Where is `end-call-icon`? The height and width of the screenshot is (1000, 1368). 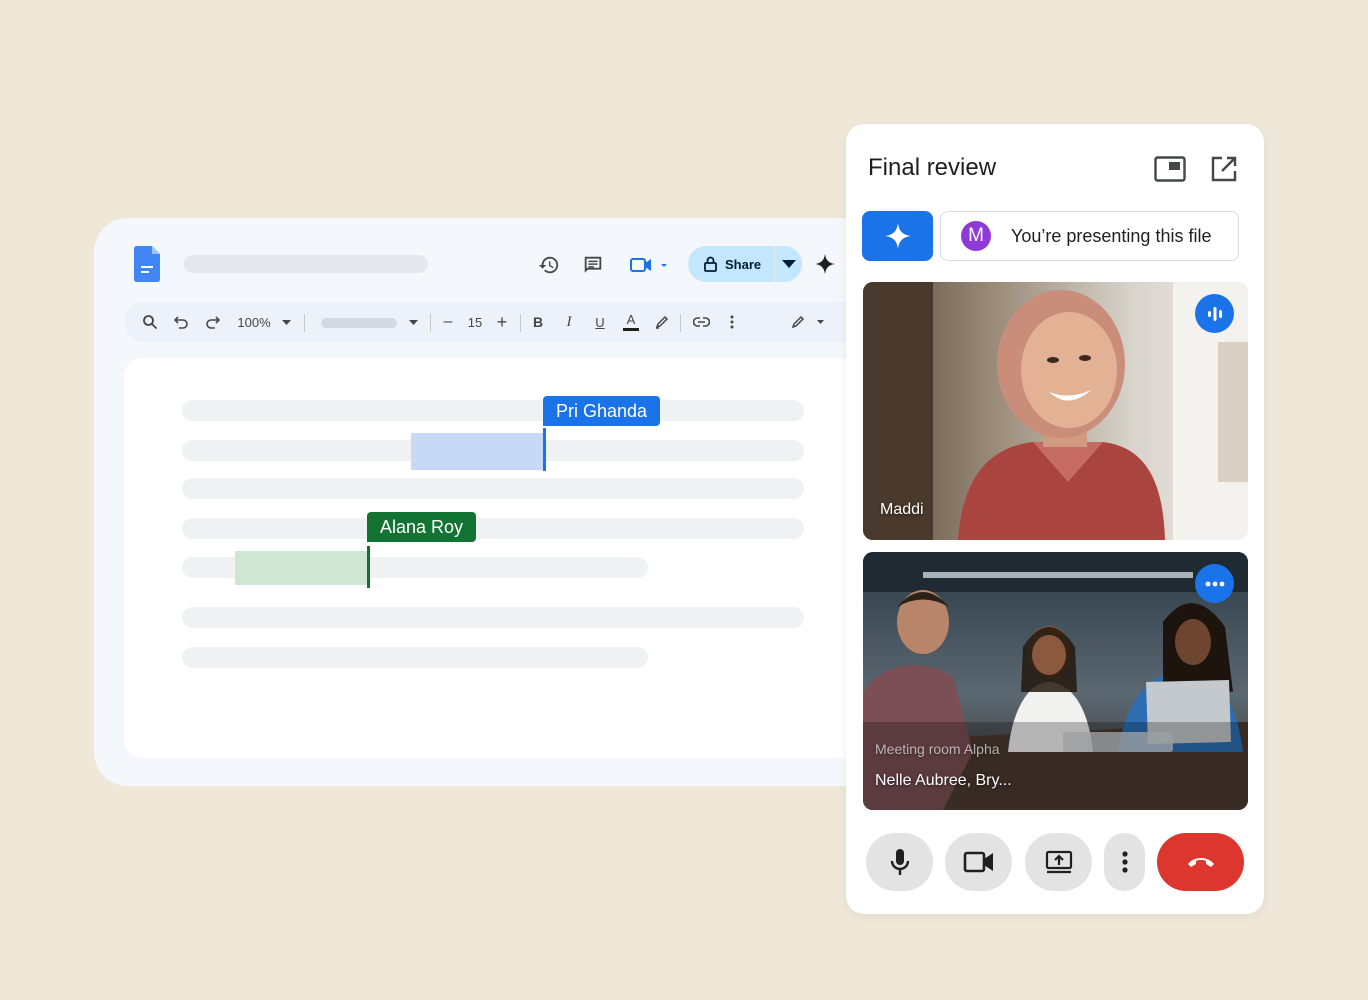 end-call-icon is located at coordinates (1200, 862).